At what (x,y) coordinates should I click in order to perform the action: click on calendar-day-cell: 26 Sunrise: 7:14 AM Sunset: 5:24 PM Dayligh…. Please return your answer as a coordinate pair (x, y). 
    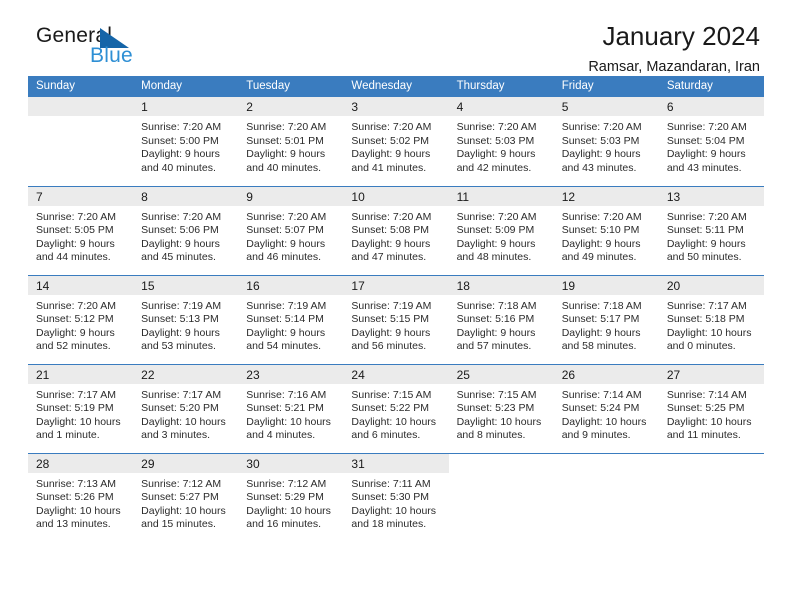
    Looking at the image, I should click on (606, 408).